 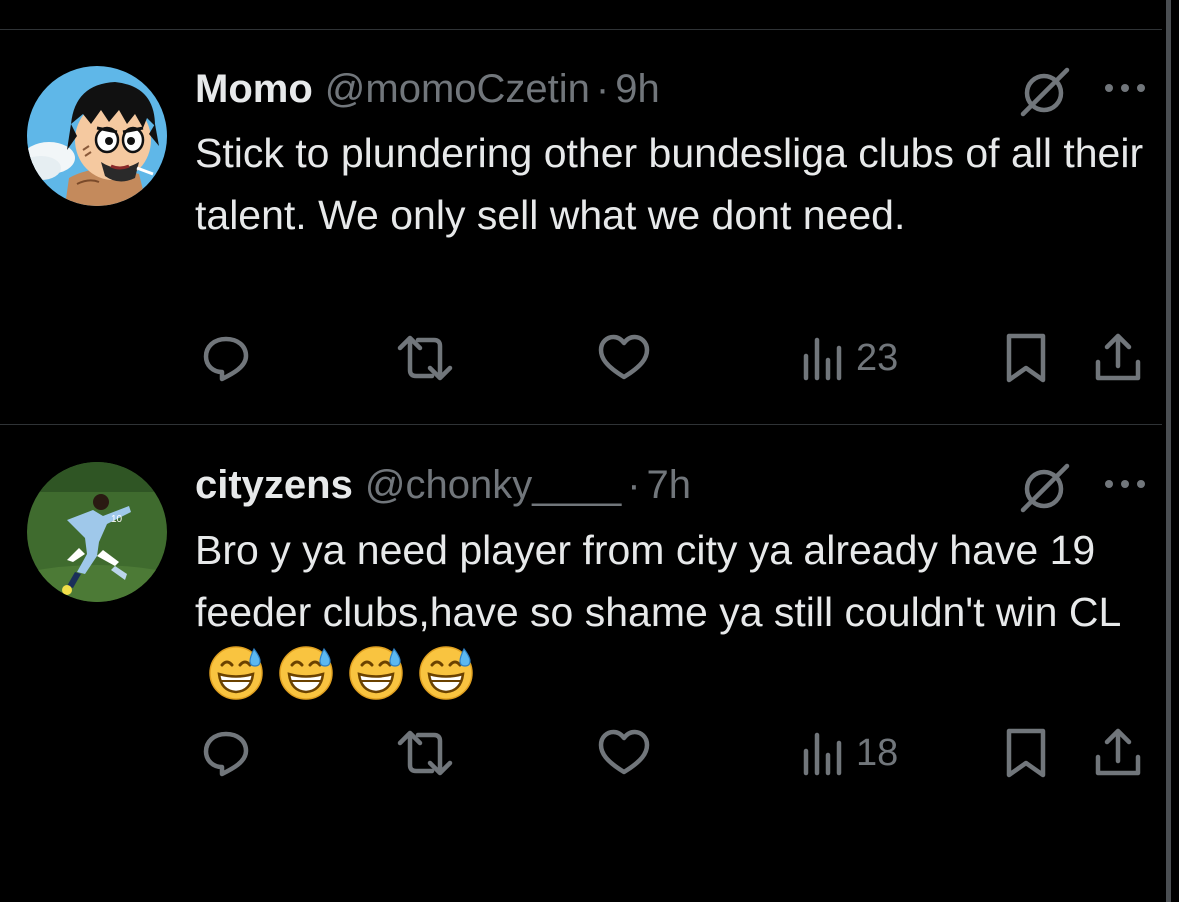 I want to click on emoji-row, so click(x=335, y=675).